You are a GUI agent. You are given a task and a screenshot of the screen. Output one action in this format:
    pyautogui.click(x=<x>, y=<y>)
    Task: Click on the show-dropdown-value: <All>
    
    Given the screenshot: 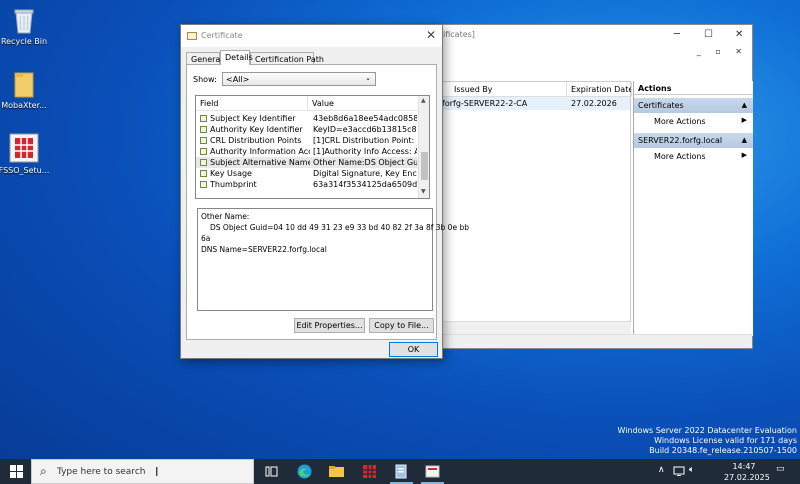 What is the action you would take?
    pyautogui.click(x=238, y=79)
    